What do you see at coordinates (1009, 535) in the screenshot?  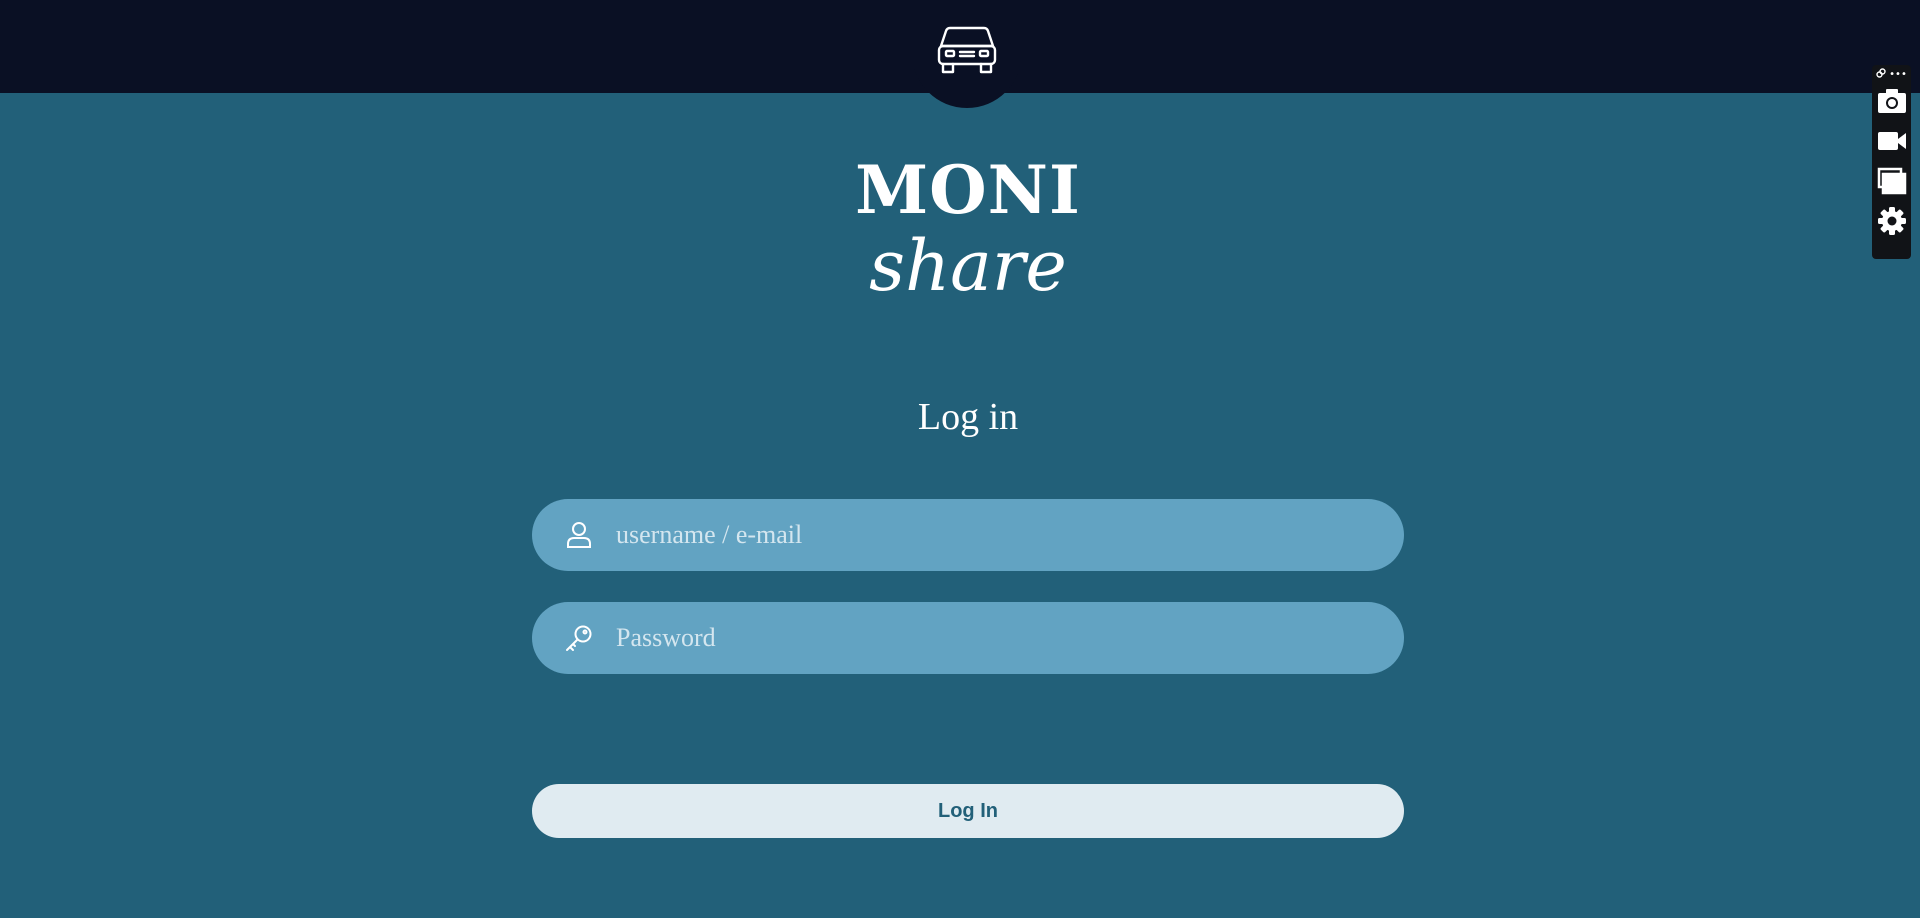 I see `username-input` at bounding box center [1009, 535].